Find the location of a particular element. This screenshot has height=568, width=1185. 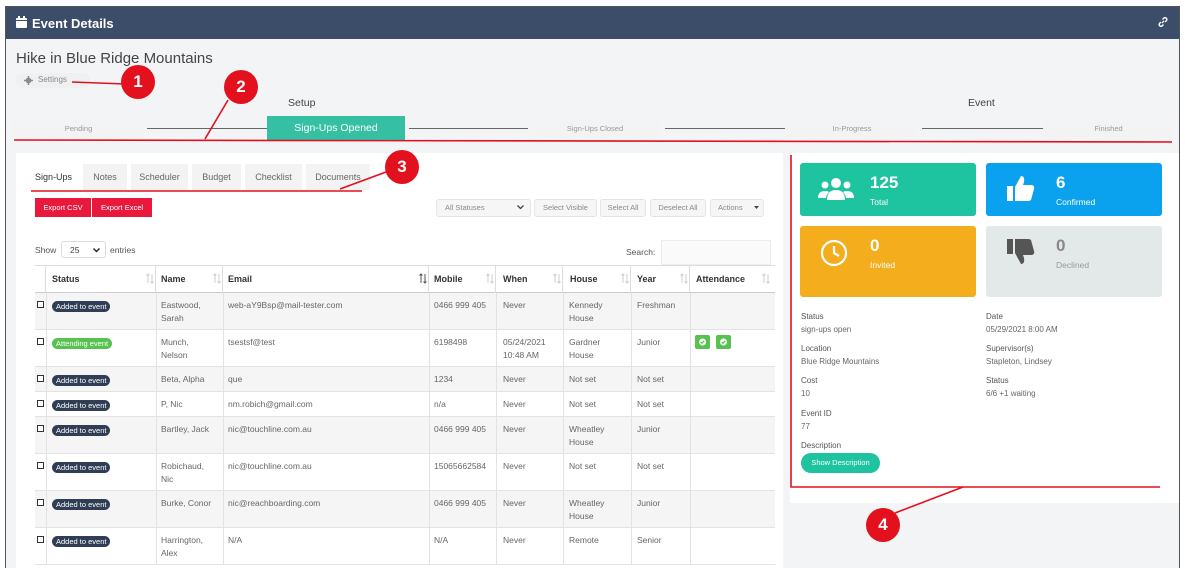

callout-4-pointer is located at coordinates (929, 500).